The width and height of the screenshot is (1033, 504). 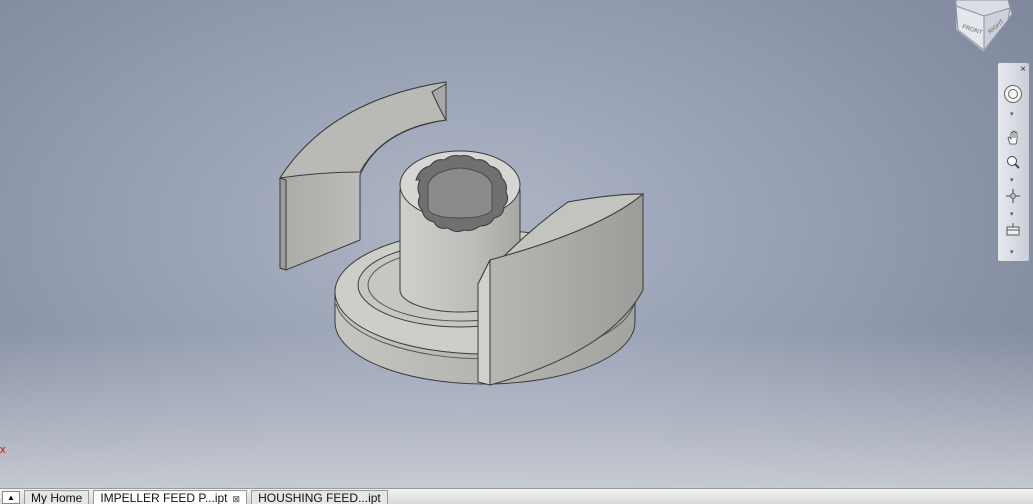 What do you see at coordinates (1013, 94) in the screenshot?
I see `steering-wheel-icon` at bounding box center [1013, 94].